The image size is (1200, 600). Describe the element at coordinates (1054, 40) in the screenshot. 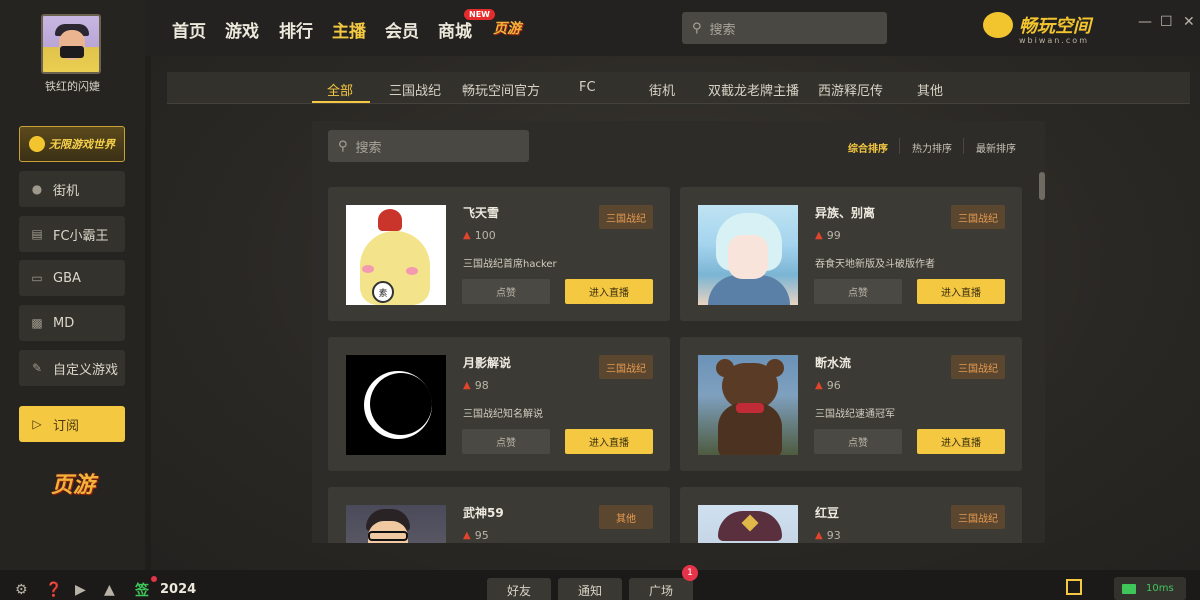

I see `brand-subtitle: wbiwan.com` at that location.